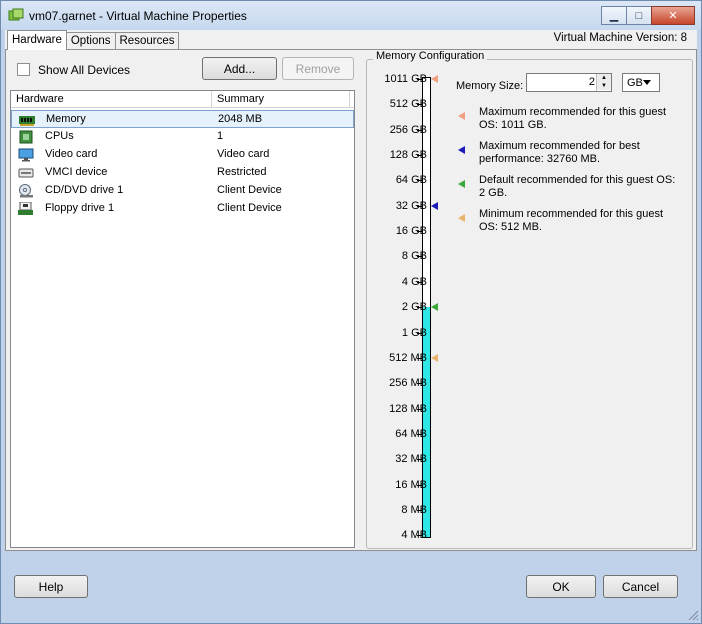 Image resolution: width=702 pixels, height=624 pixels. What do you see at coordinates (182, 191) in the screenshot?
I see `device-row-cd-dvd-drive: CD/DVD drive 1 Client Device` at bounding box center [182, 191].